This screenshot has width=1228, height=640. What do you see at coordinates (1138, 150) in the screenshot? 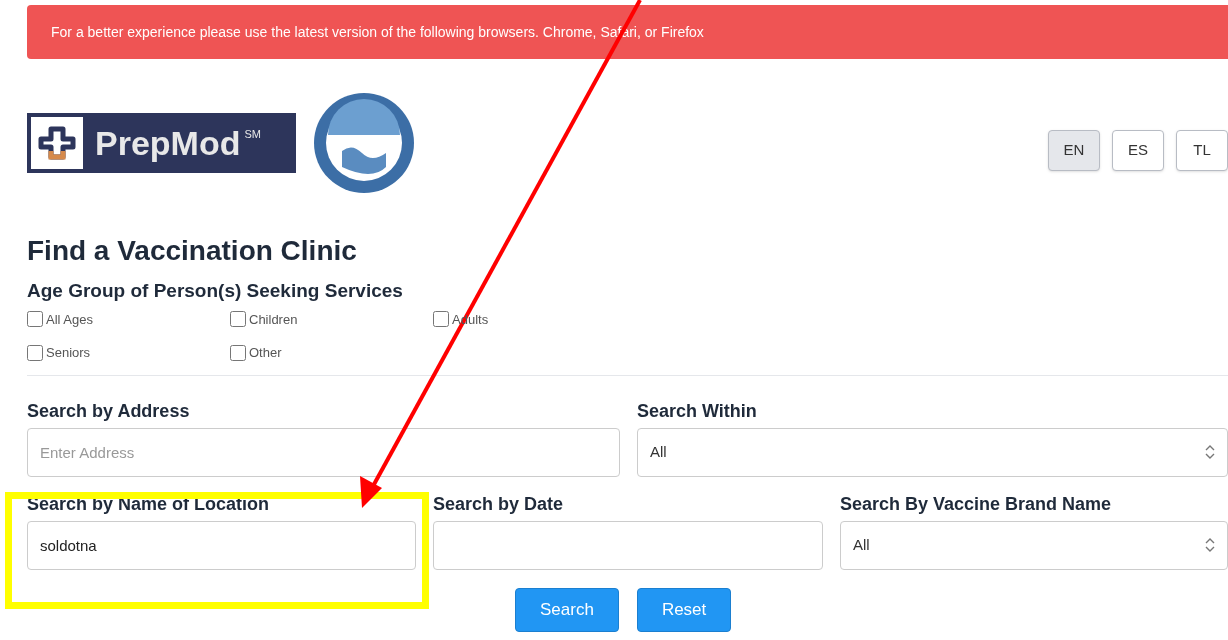
I see `language-button: ES` at bounding box center [1138, 150].